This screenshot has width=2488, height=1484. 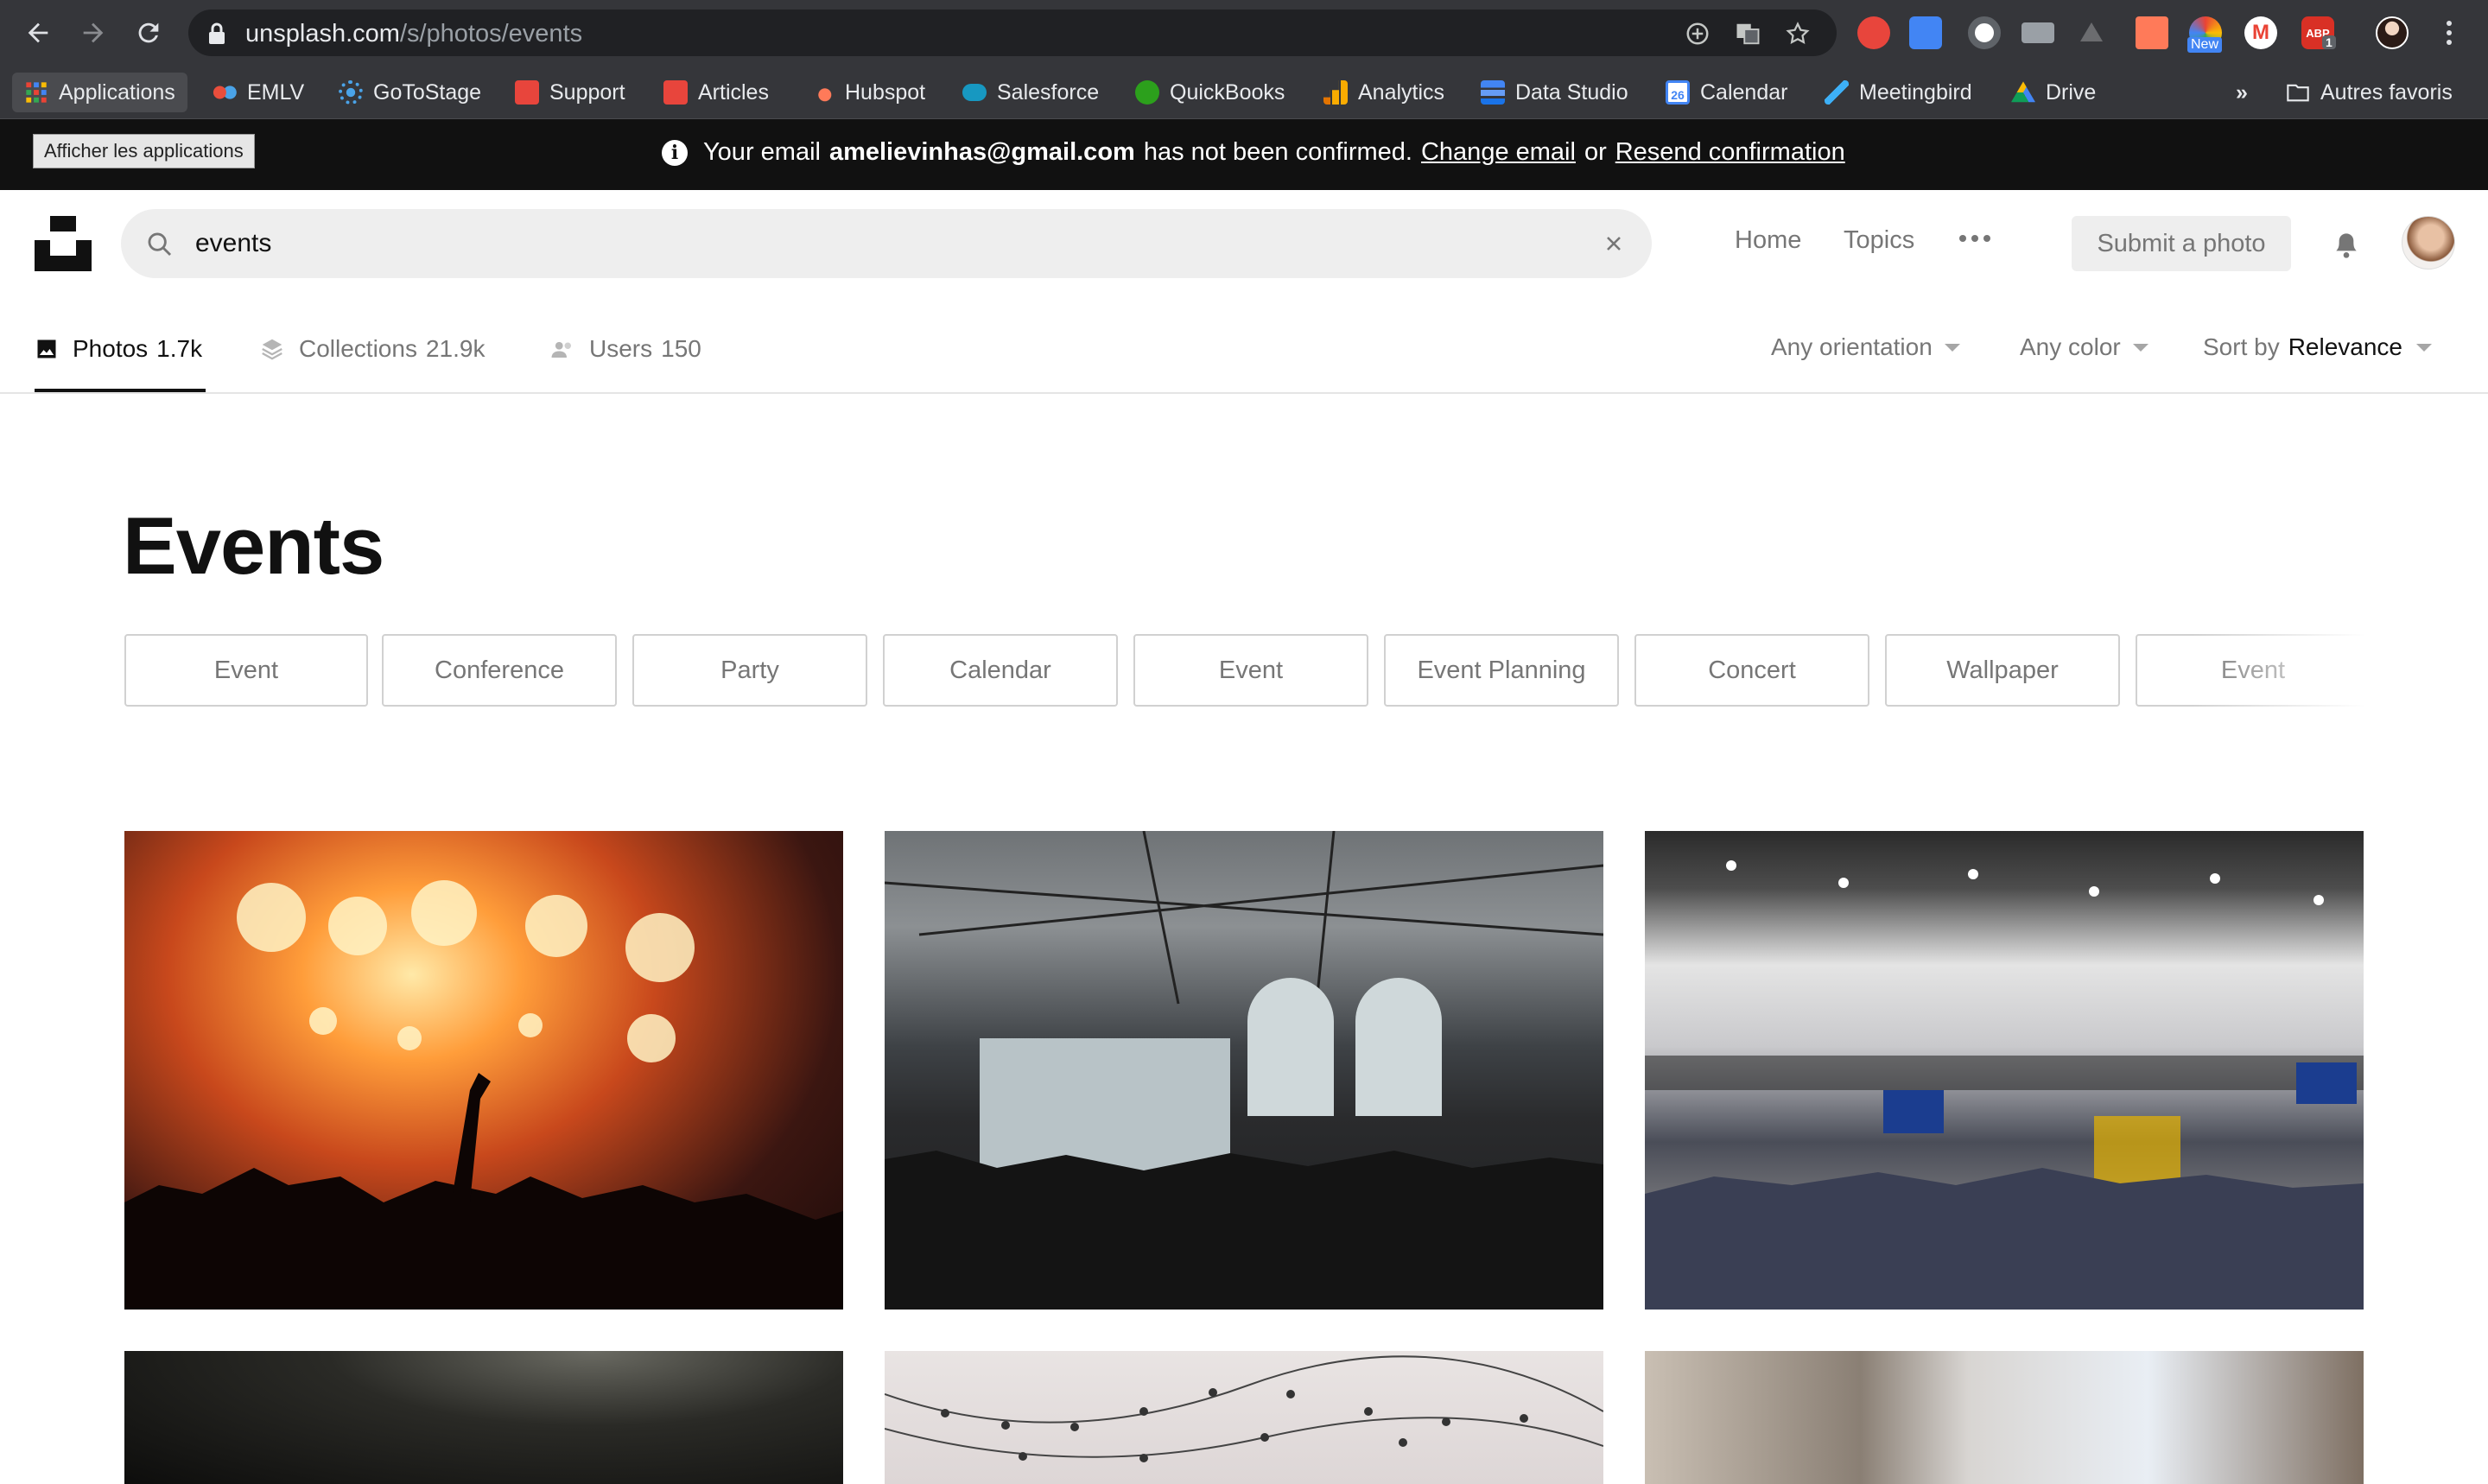 I want to click on change-email-link: Change email, so click(x=1498, y=152).